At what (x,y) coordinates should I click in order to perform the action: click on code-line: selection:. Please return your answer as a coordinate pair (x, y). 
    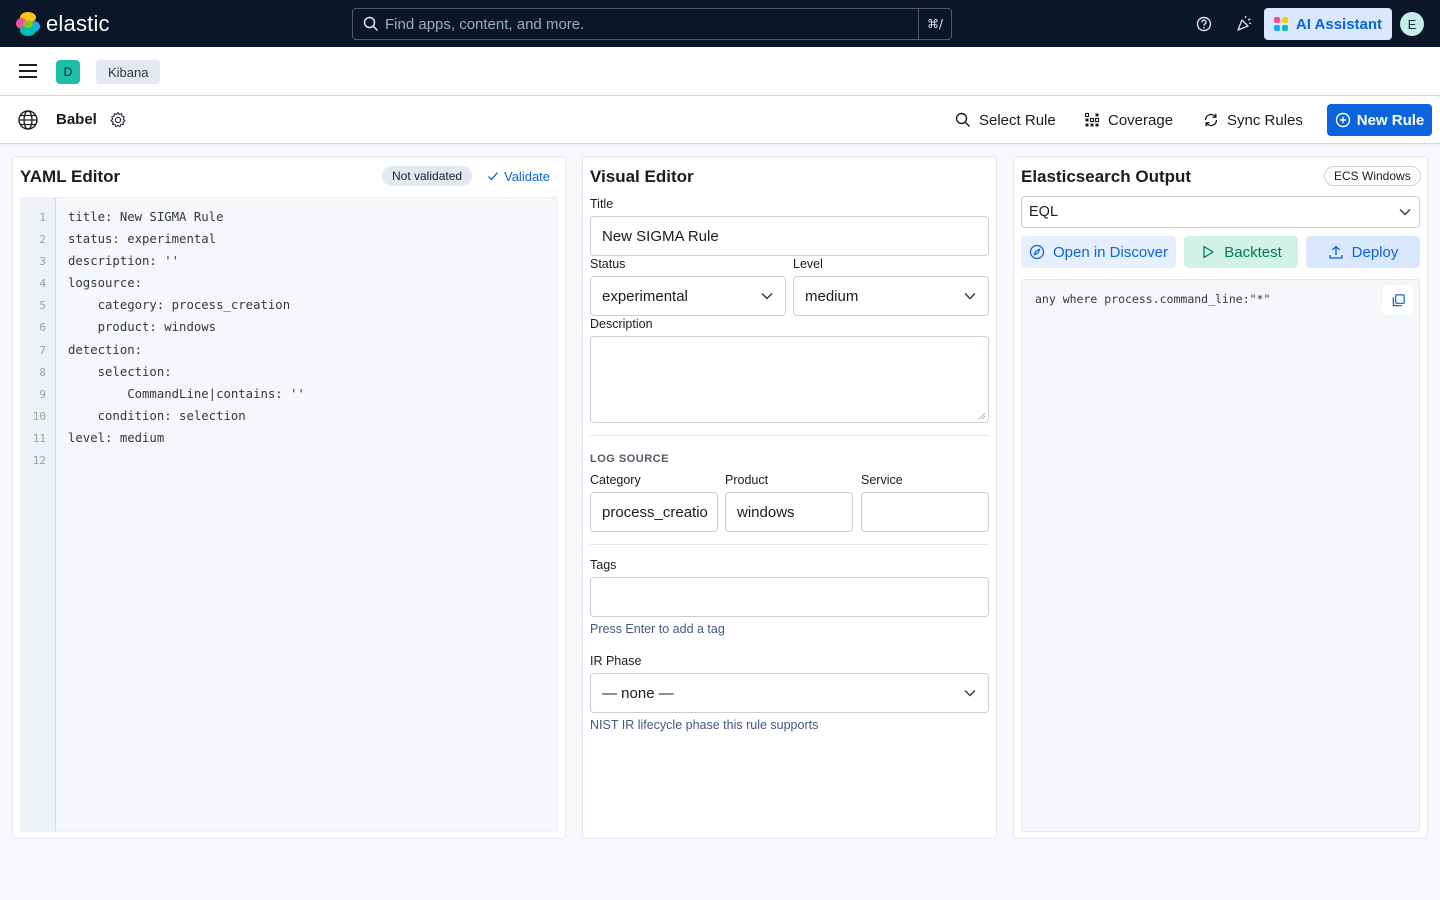
    Looking at the image, I should click on (120, 372).